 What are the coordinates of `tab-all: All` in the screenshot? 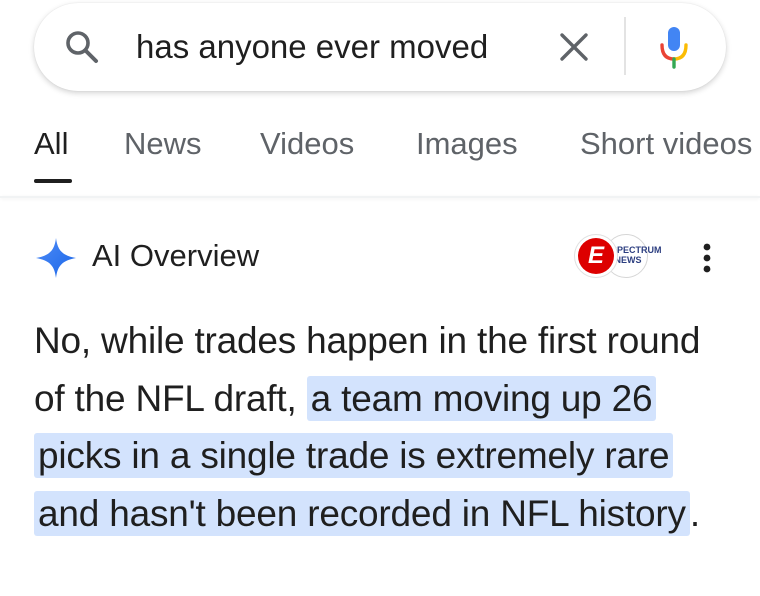 It's located at (51, 144).